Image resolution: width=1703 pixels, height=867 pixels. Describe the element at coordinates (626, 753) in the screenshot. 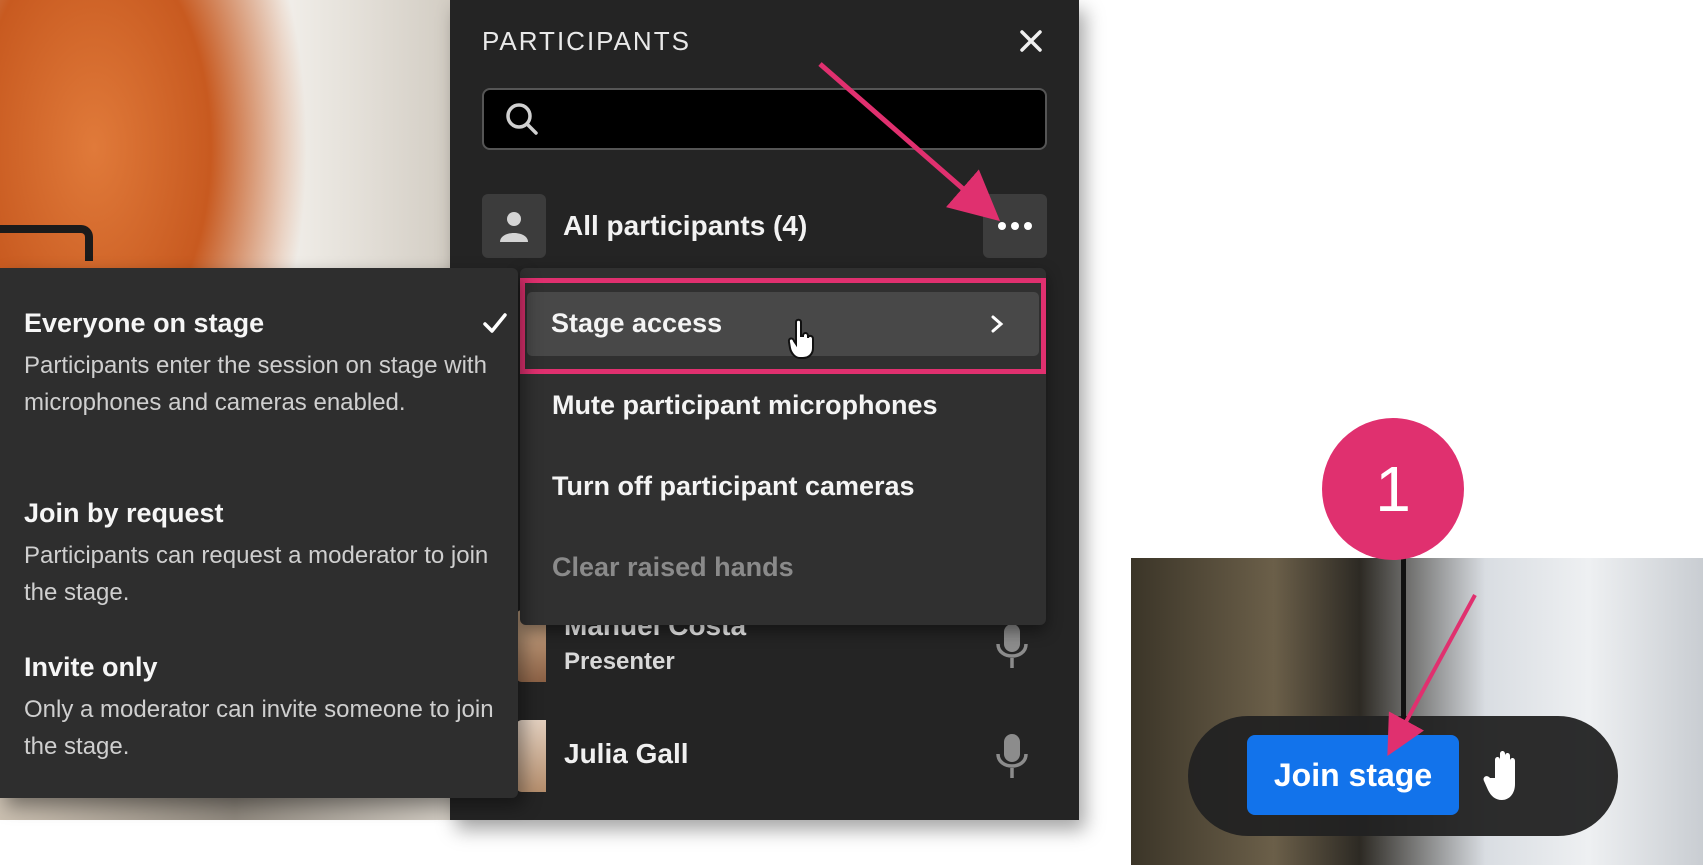

I see `participant-name: Julia Gall` at that location.